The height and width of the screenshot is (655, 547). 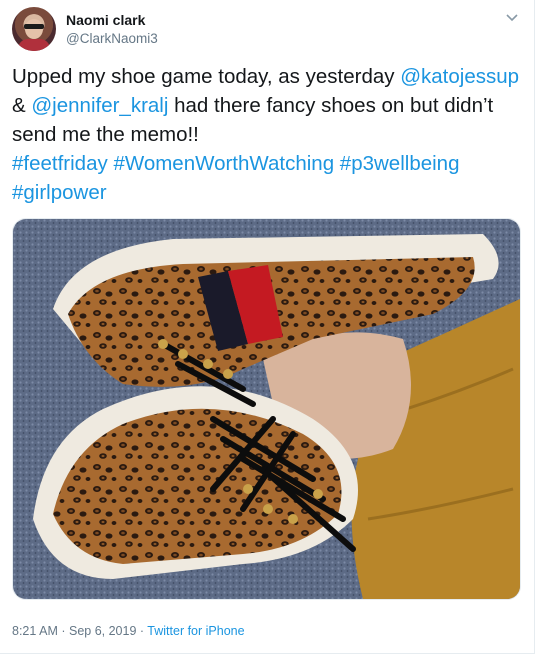 What do you see at coordinates (512, 18) in the screenshot?
I see `chevron-down-icon` at bounding box center [512, 18].